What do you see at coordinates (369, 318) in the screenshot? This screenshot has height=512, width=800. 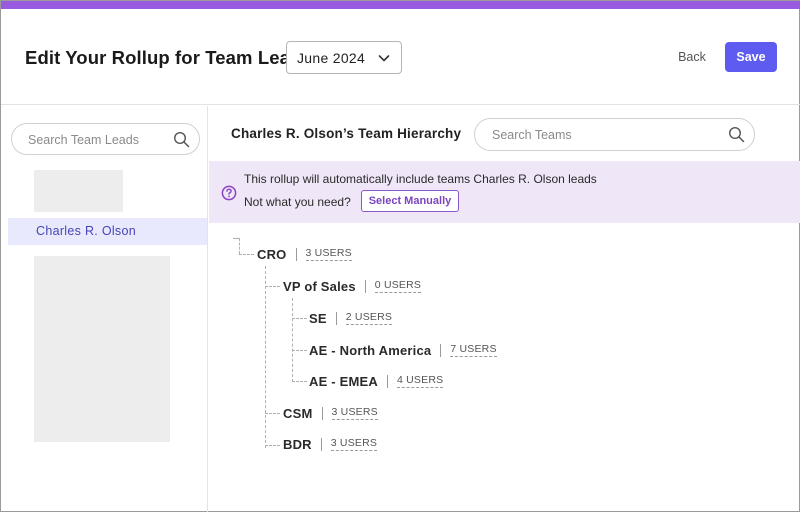 I see `user-count-link: 2 USERS` at bounding box center [369, 318].